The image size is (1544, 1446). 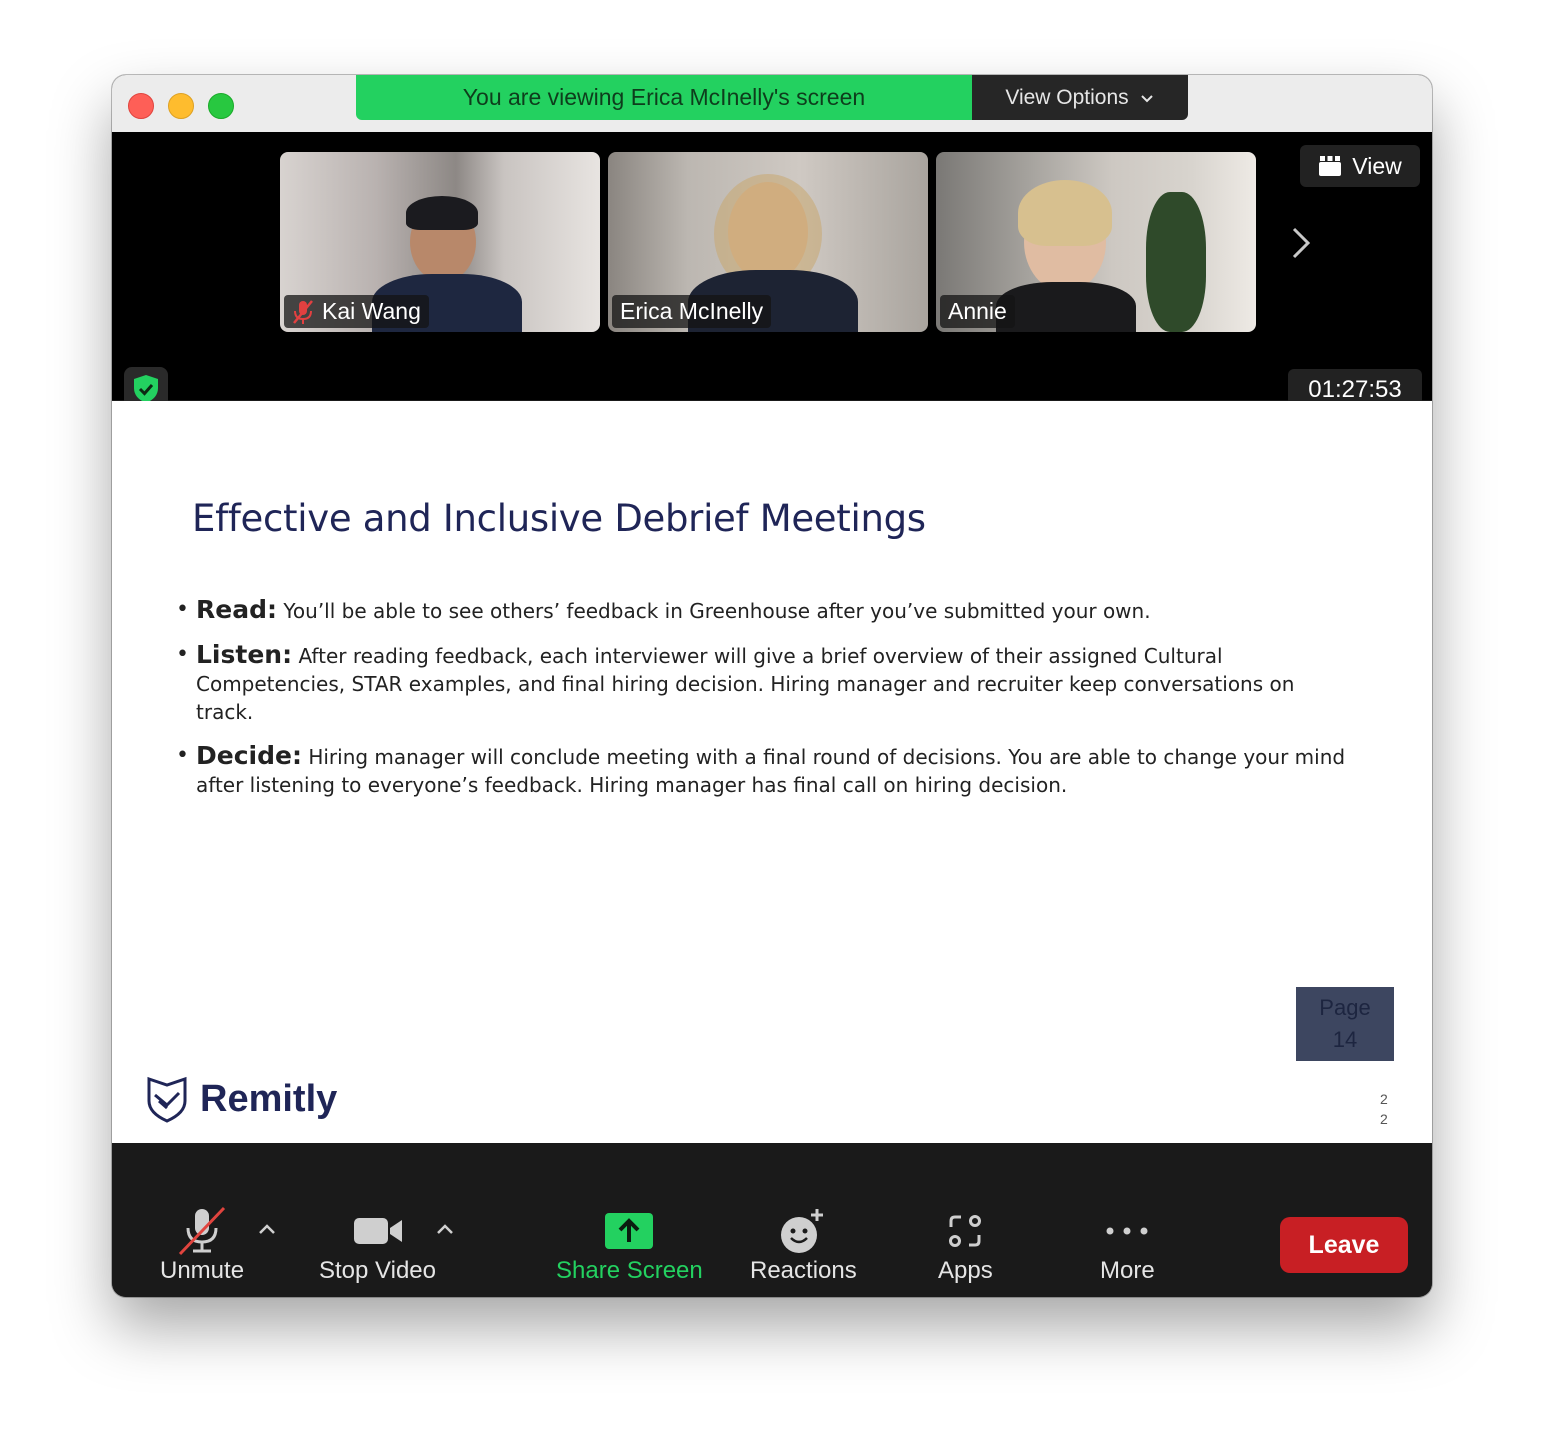 I want to click on remitly-logo: Remitly, so click(x=241, y=1099).